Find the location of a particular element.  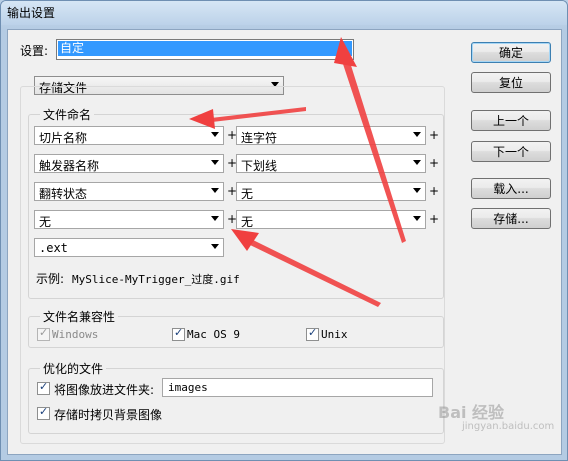

annotation-arrow-2-head is located at coordinates (202, 119).